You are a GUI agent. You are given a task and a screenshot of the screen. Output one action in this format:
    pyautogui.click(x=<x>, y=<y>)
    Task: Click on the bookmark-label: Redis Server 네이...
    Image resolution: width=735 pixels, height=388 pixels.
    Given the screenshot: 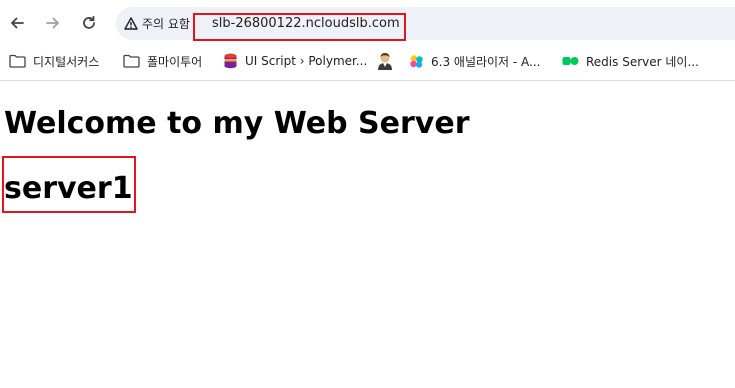 What is the action you would take?
    pyautogui.click(x=642, y=61)
    